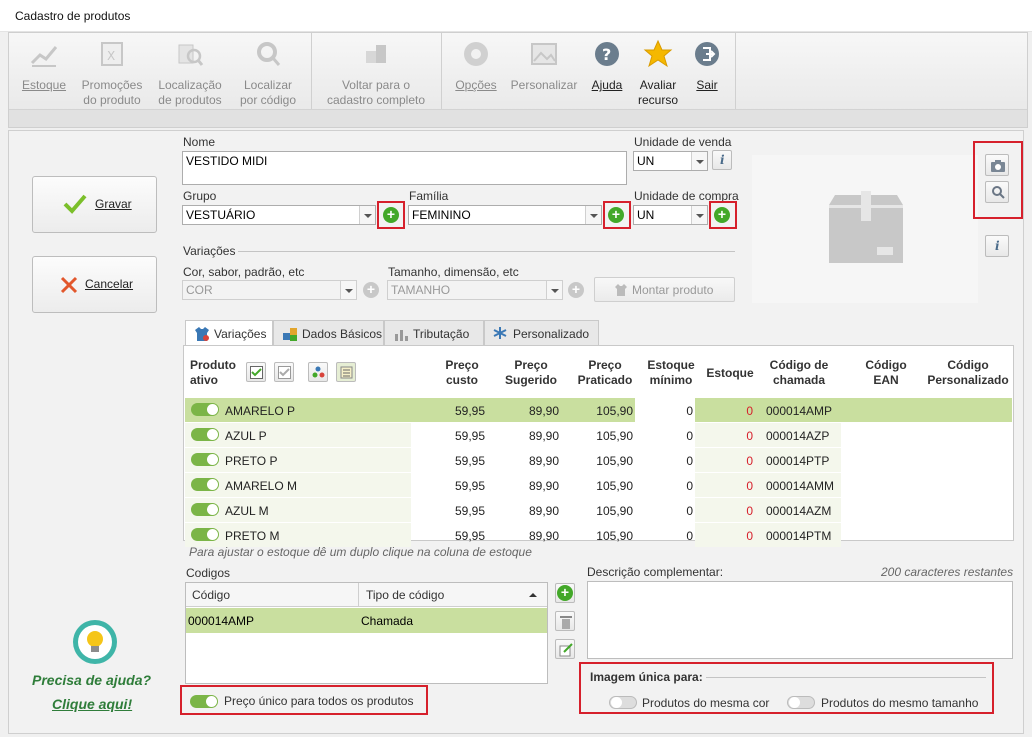 Image resolution: width=1032 pixels, height=737 pixels. I want to click on trash-icon, so click(566, 622).